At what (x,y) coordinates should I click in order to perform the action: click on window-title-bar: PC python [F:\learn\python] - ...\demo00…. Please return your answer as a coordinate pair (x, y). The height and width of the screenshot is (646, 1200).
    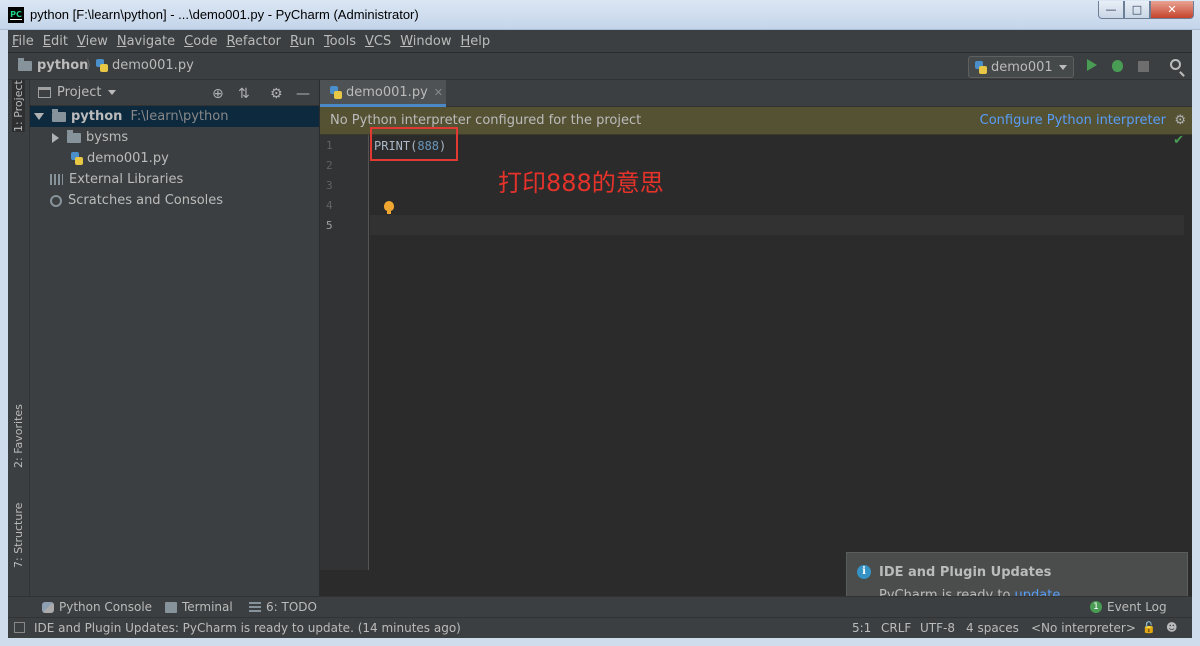
    Looking at the image, I should click on (600, 15).